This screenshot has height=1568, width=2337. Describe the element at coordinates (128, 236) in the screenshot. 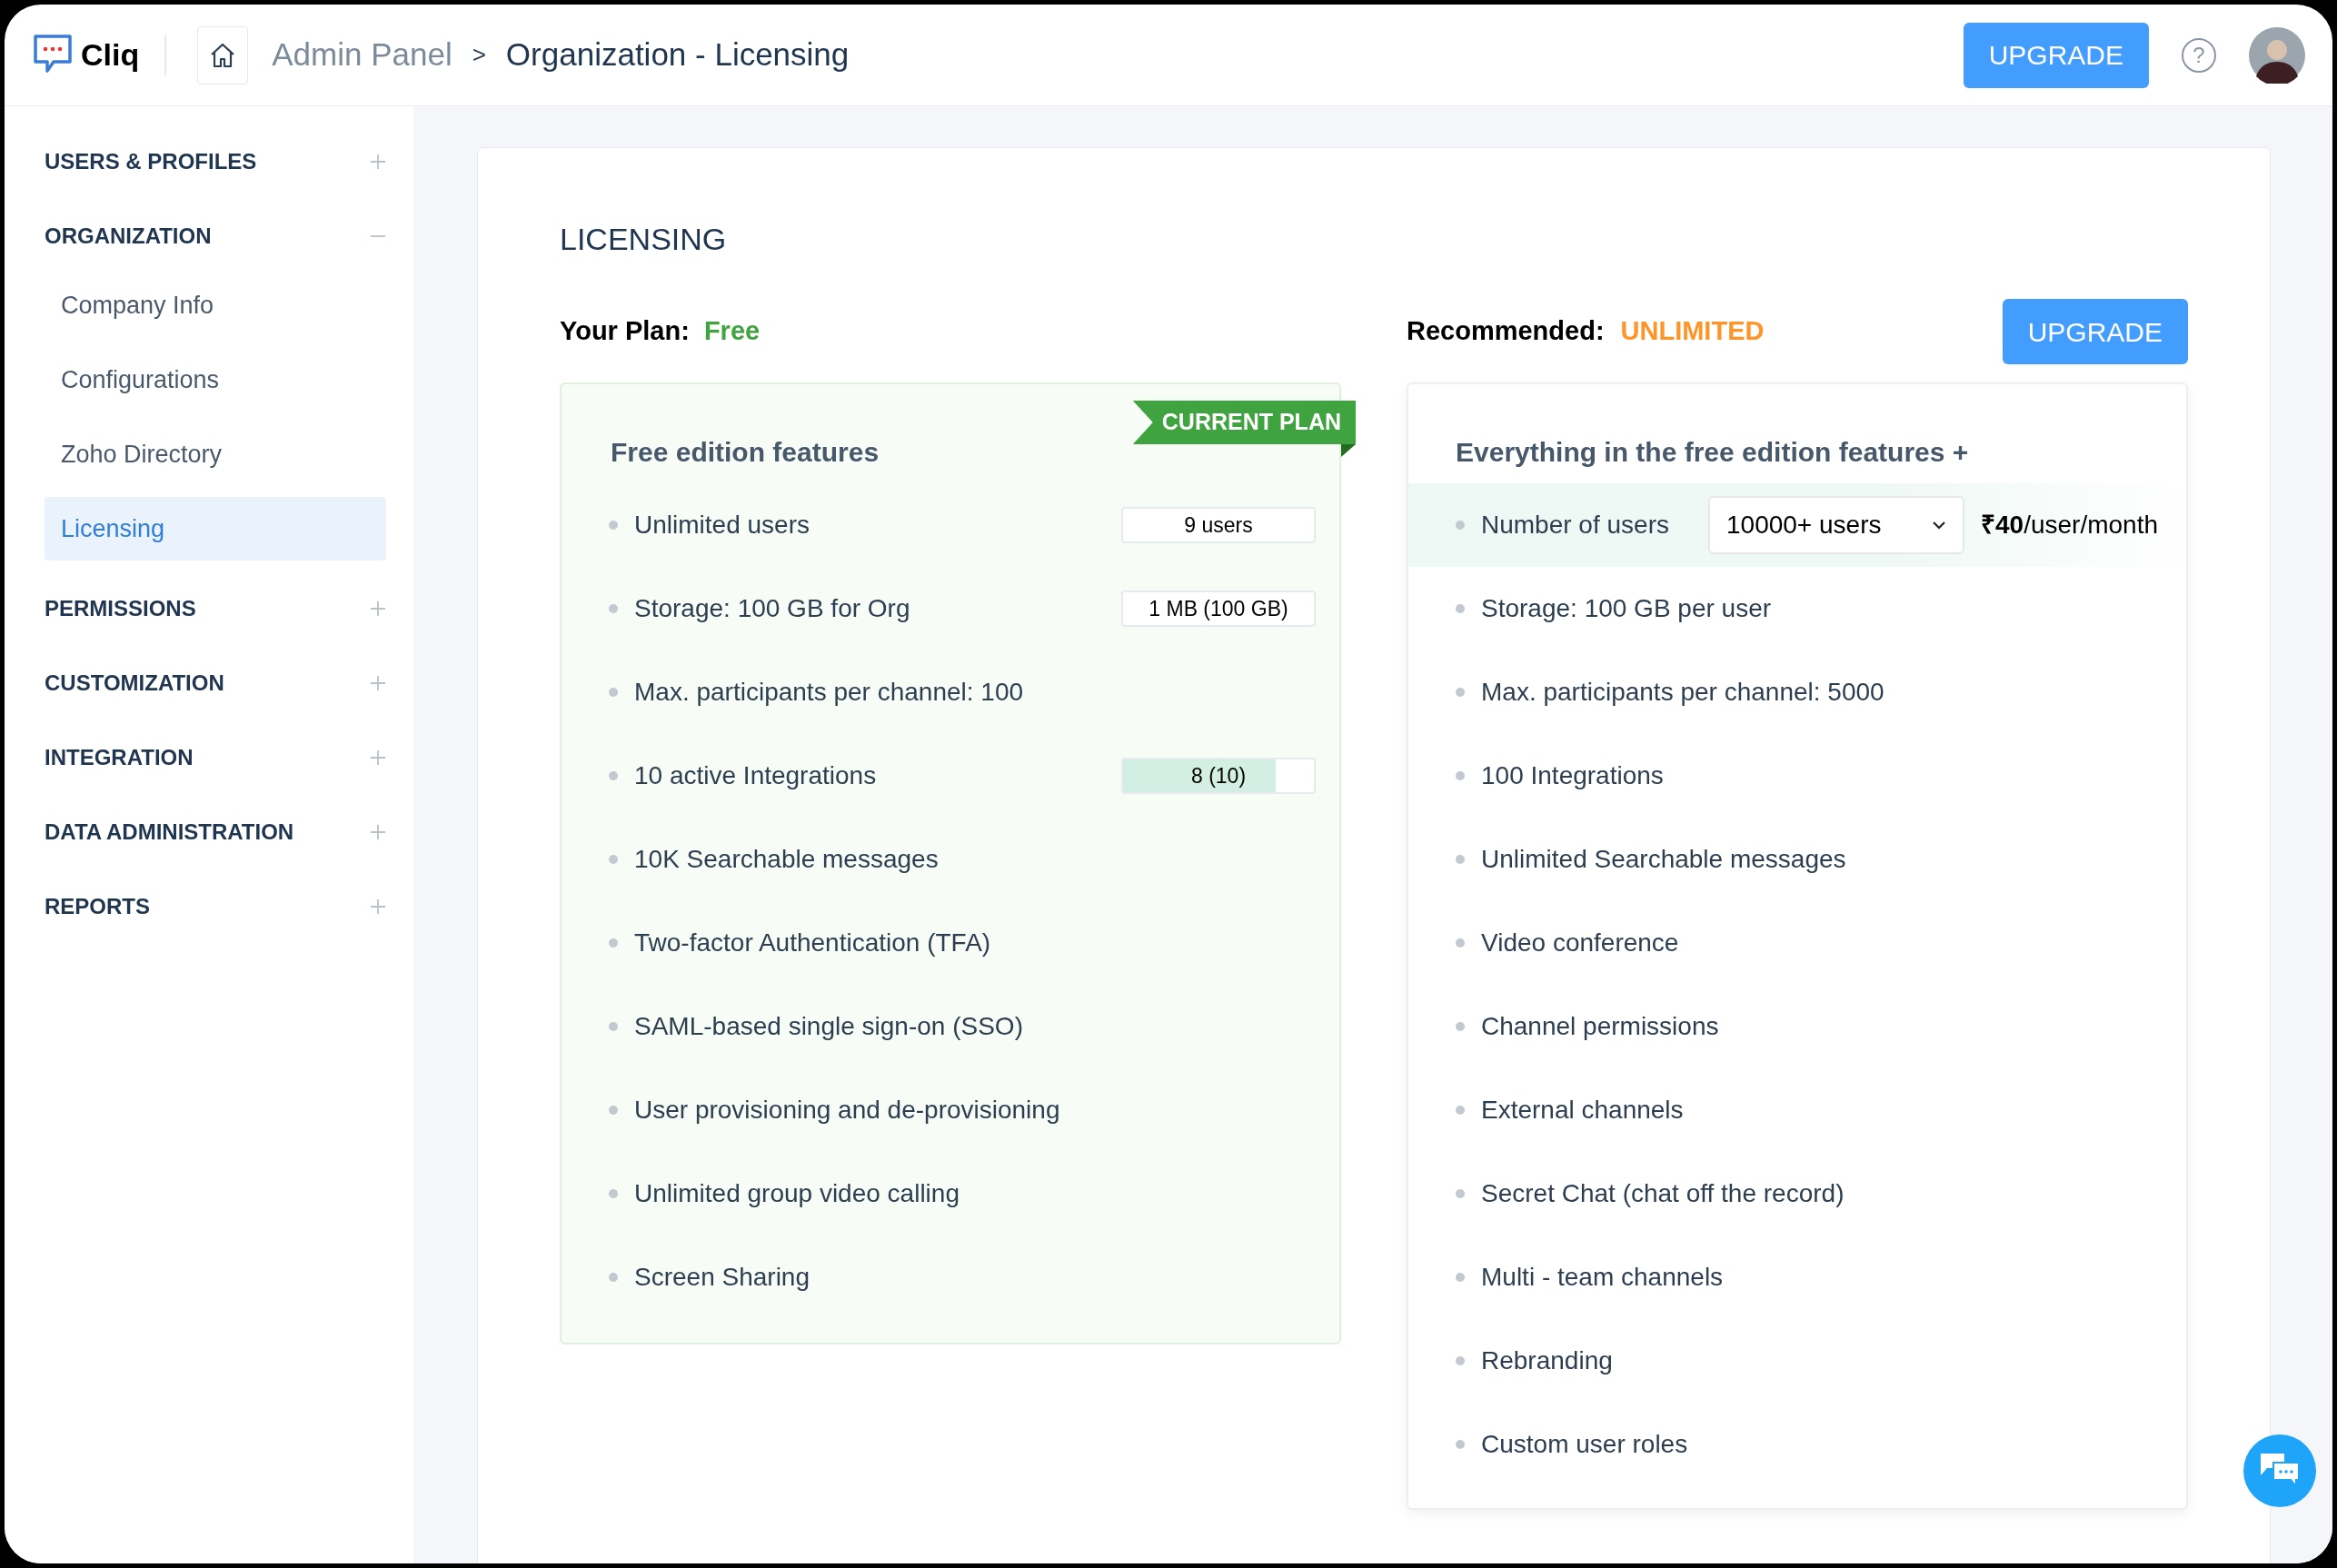

I see `sidebar-section: ORGANIZATION` at that location.